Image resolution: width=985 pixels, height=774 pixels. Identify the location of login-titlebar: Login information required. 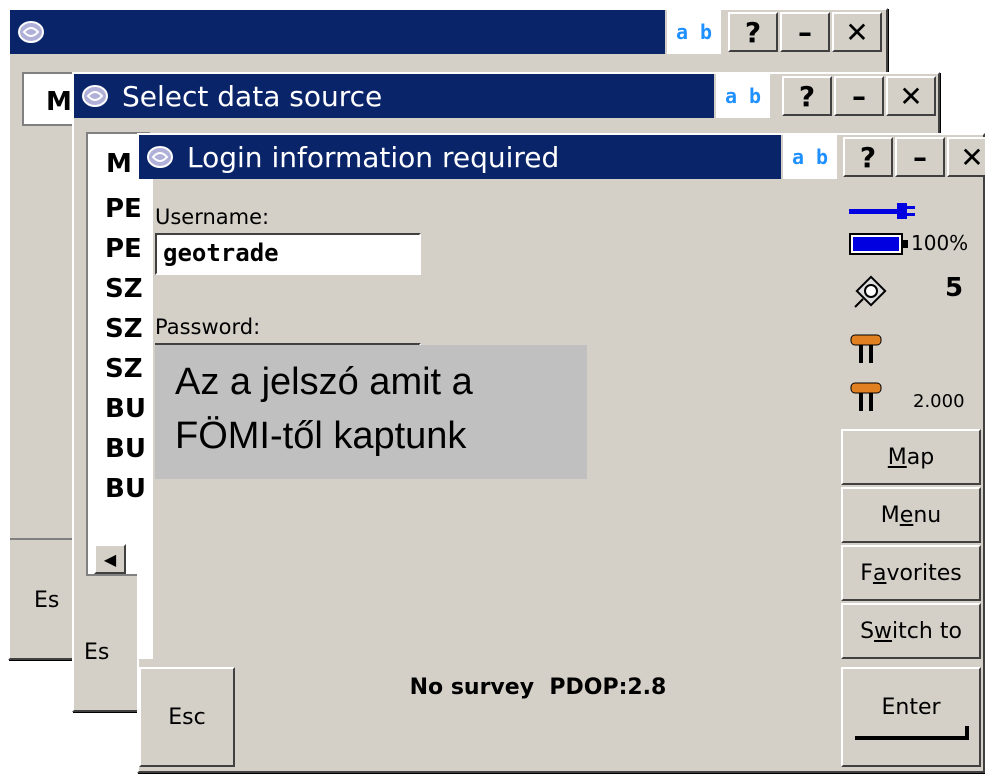
(460, 157).